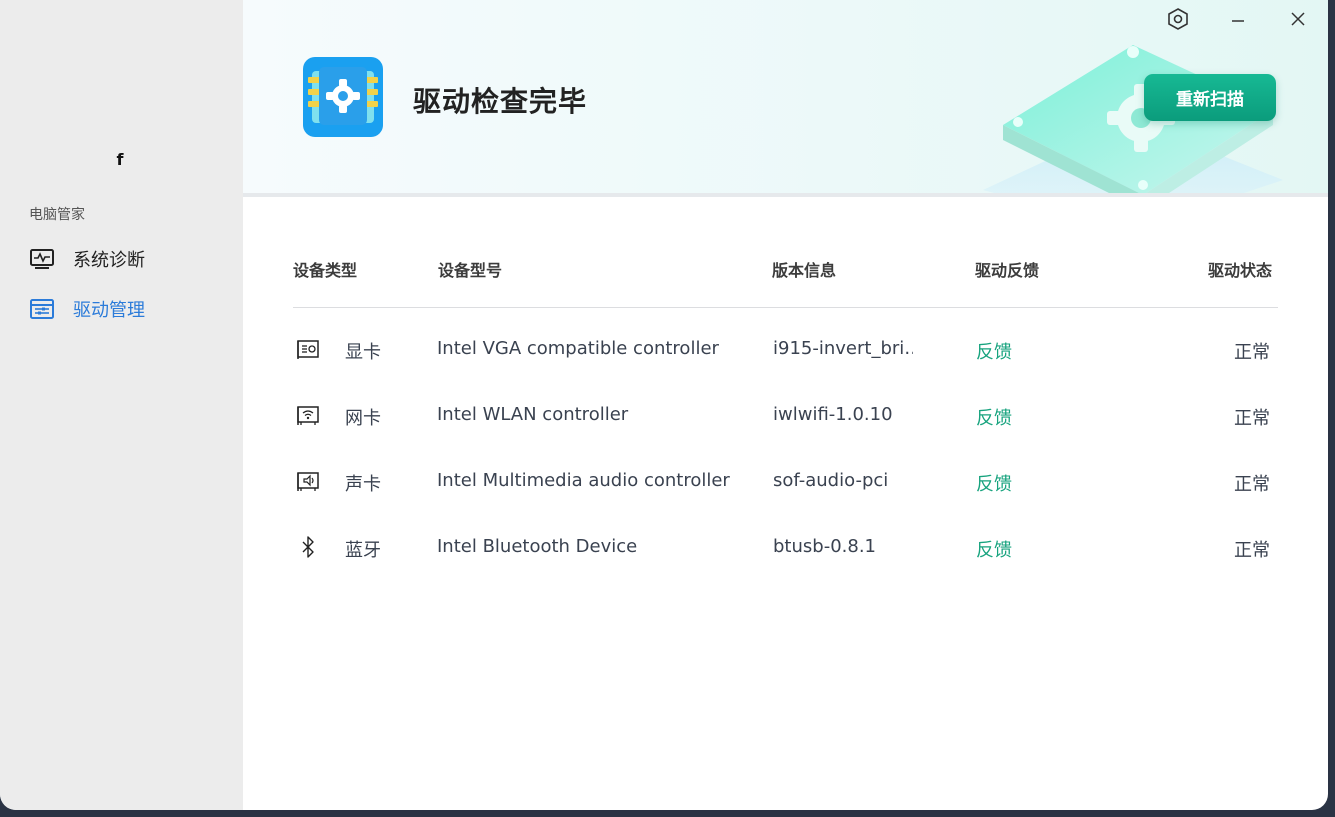 Image resolution: width=1335 pixels, height=817 pixels. What do you see at coordinates (583, 480) in the screenshot?
I see `device-model: Intel Multimedia audio controller` at bounding box center [583, 480].